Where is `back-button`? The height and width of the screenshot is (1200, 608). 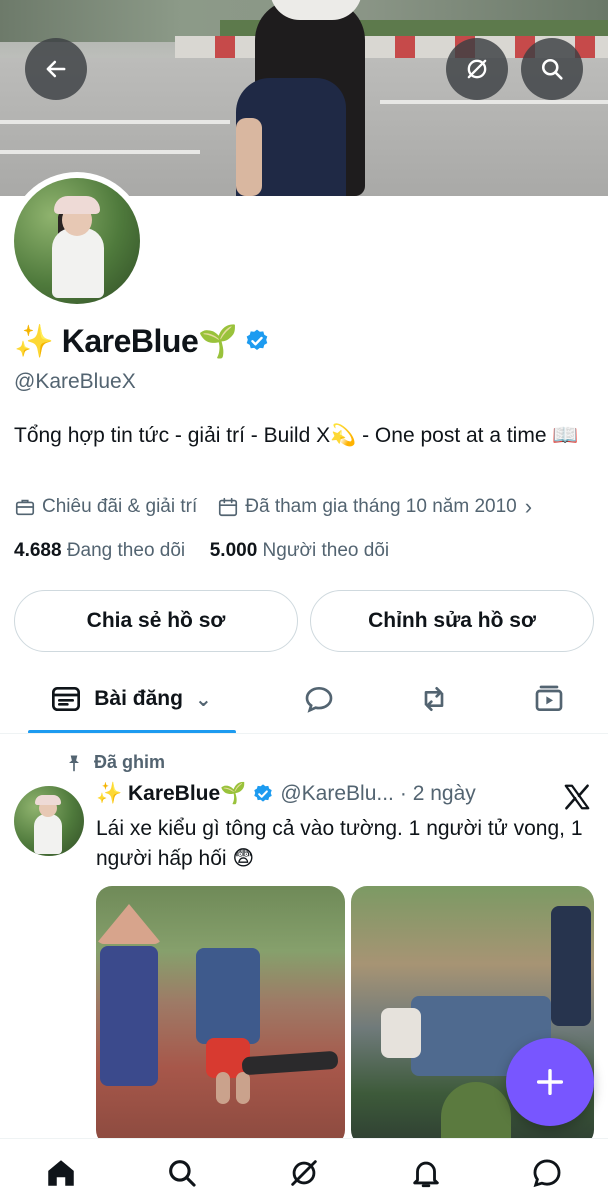
back-button is located at coordinates (56, 69).